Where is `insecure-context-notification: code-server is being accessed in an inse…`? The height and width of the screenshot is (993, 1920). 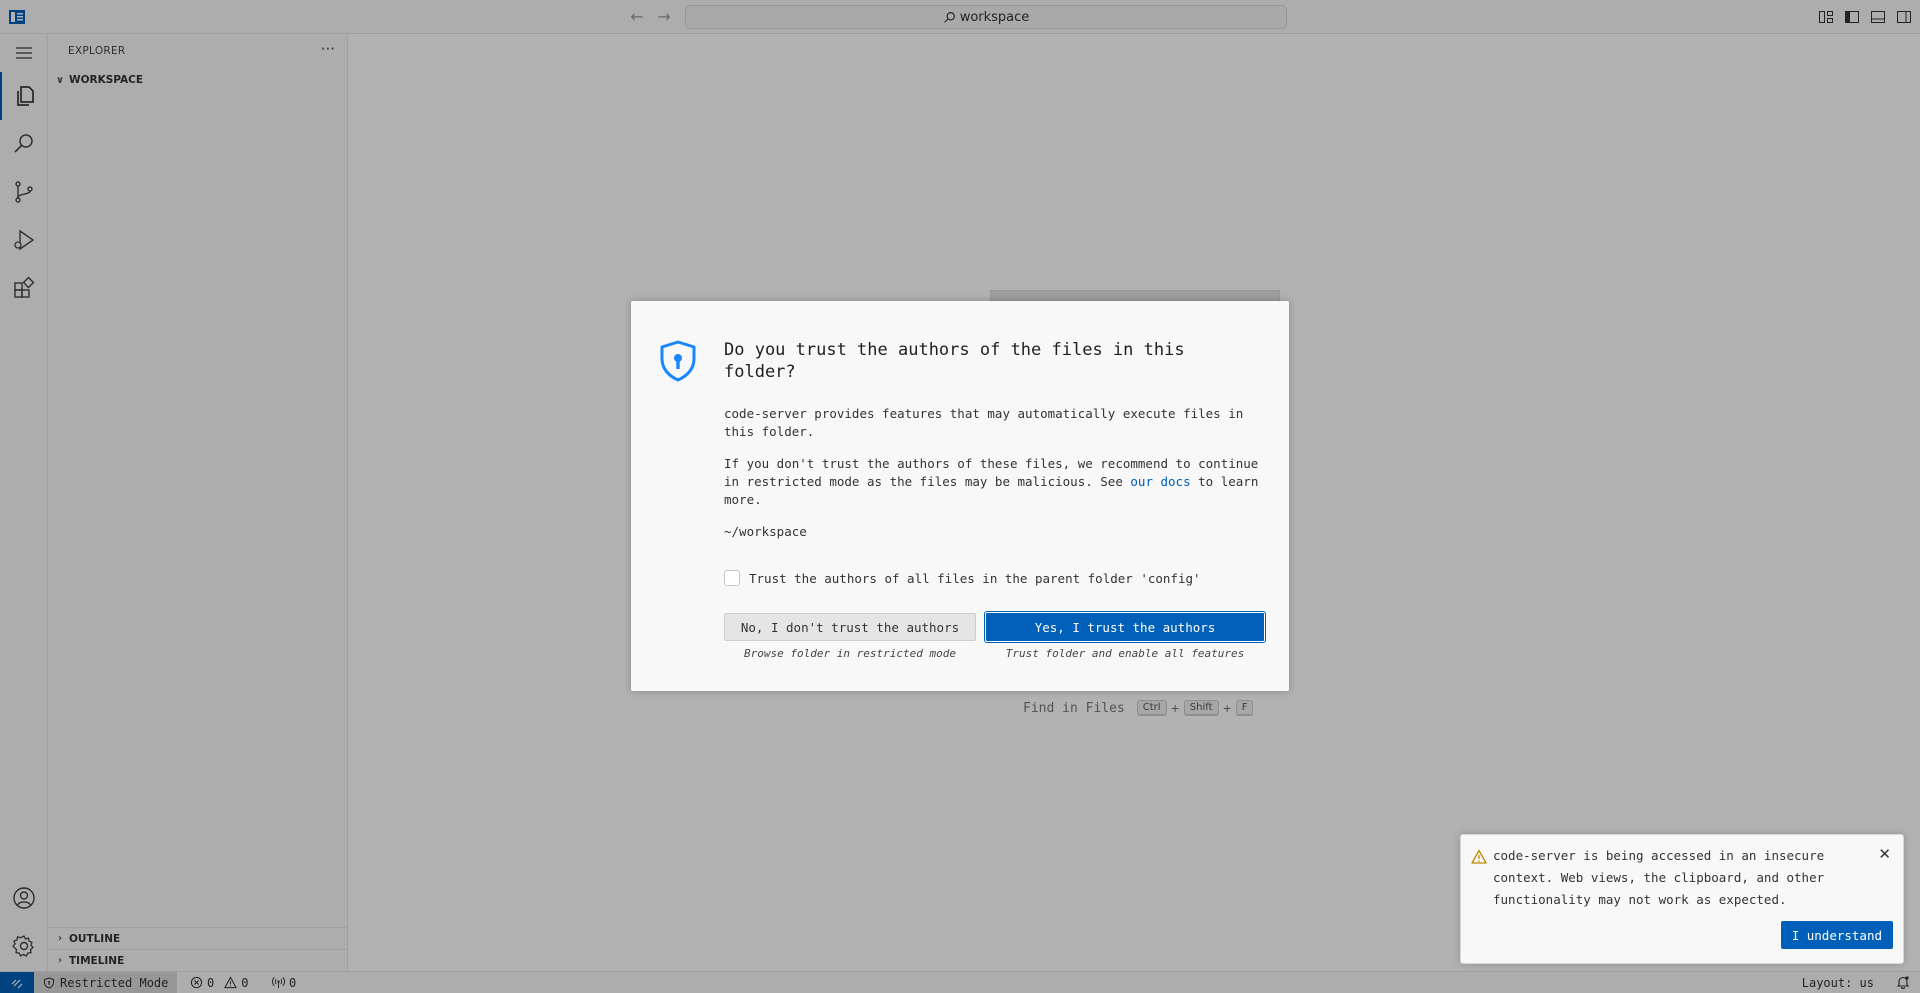
insecure-context-notification: code-server is being accessed in an inse… is located at coordinates (1682, 899).